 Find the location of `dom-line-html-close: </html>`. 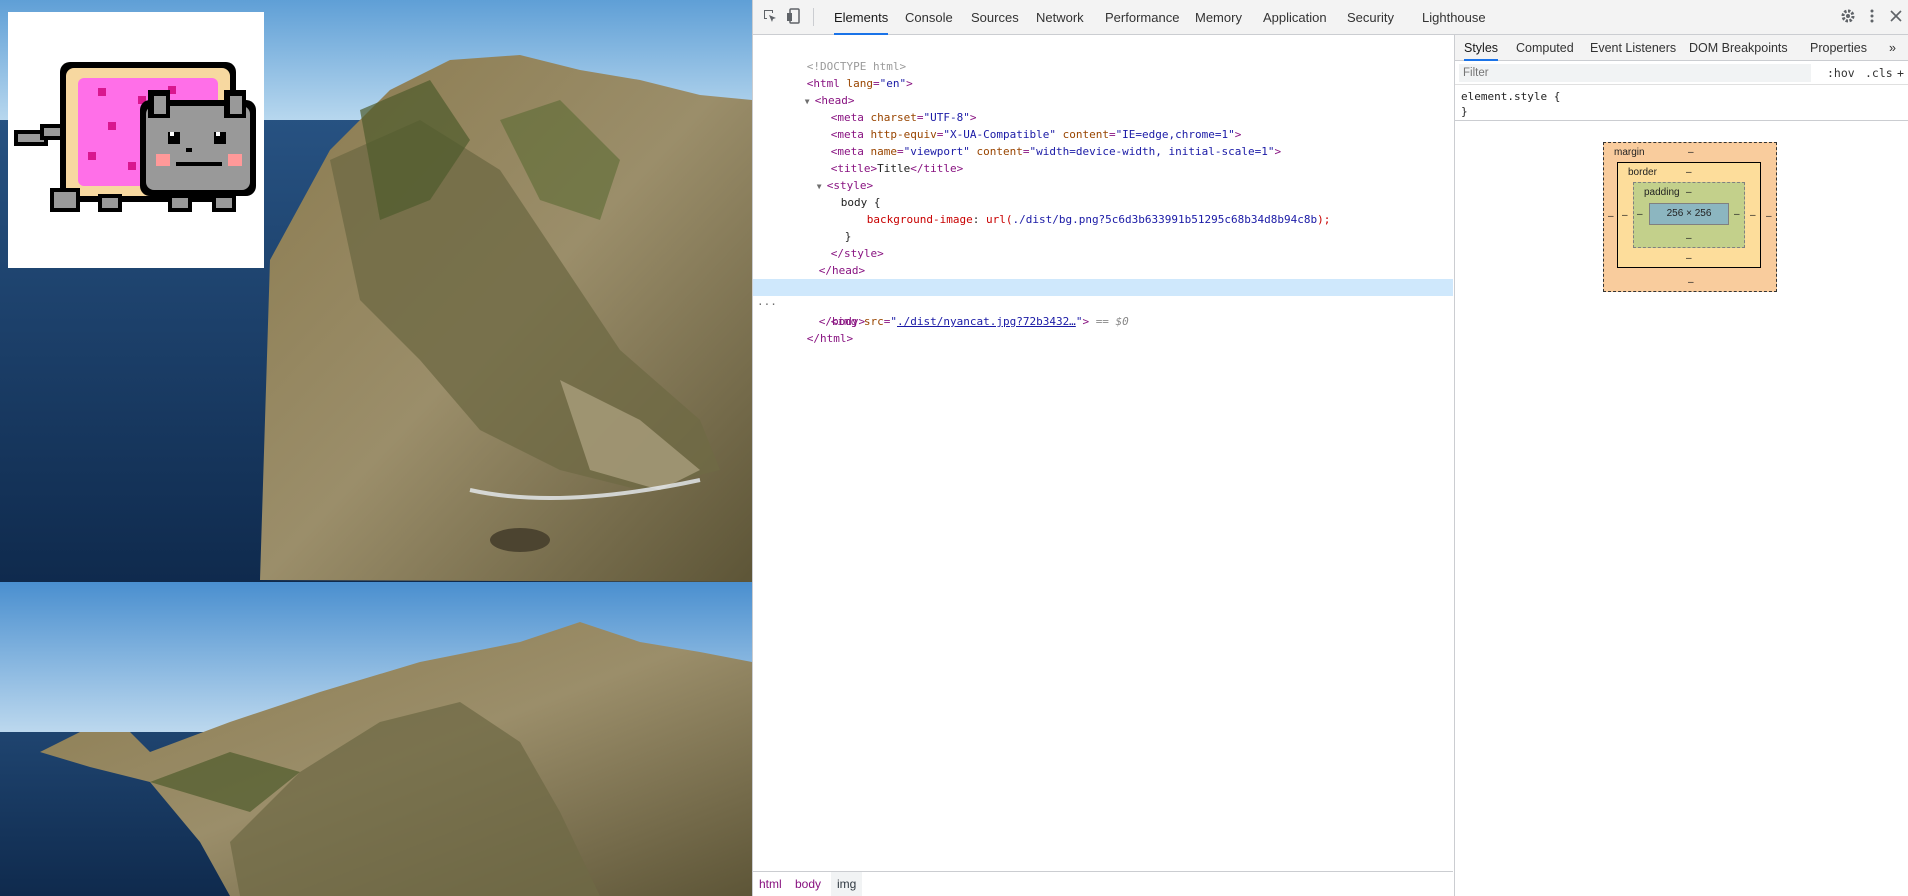

dom-line-html-close: </html> is located at coordinates (1103, 329).